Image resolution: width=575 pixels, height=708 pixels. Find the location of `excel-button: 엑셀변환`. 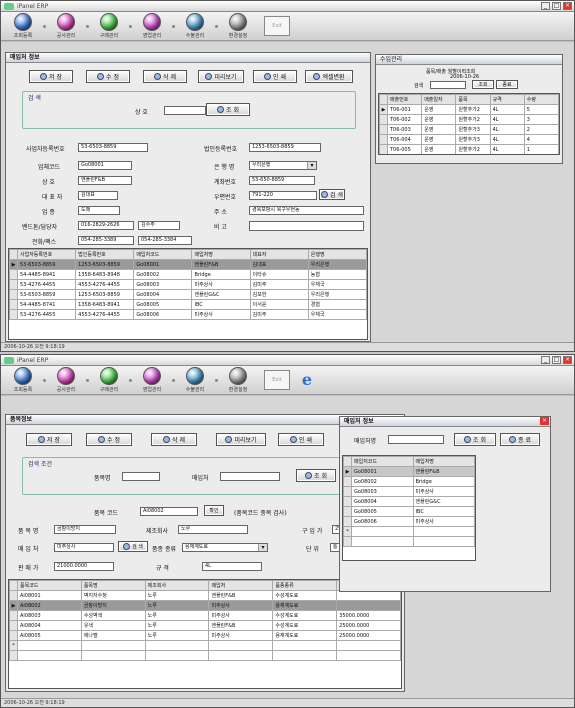

excel-button: 엑셀변환 is located at coordinates (329, 76).